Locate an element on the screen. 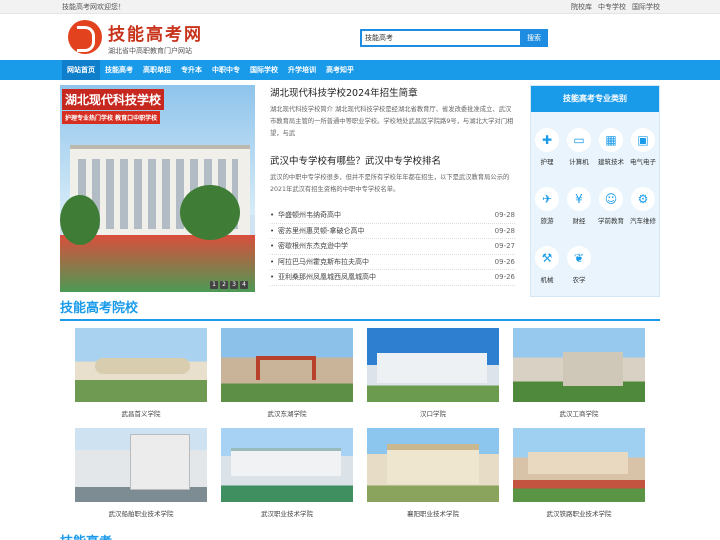 The width and height of the screenshot is (720, 540). building-icon: ▦ is located at coordinates (611, 140).